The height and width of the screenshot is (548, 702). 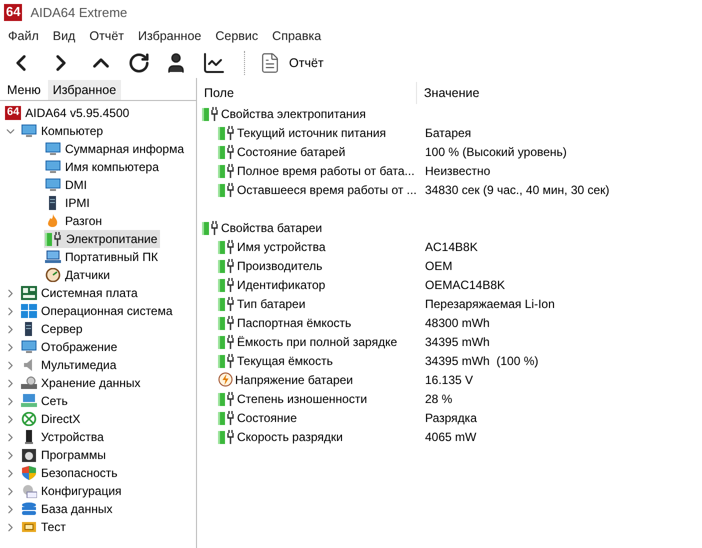 What do you see at coordinates (457, 323) in the screenshot?
I see `field-value: 48300 mWh` at bounding box center [457, 323].